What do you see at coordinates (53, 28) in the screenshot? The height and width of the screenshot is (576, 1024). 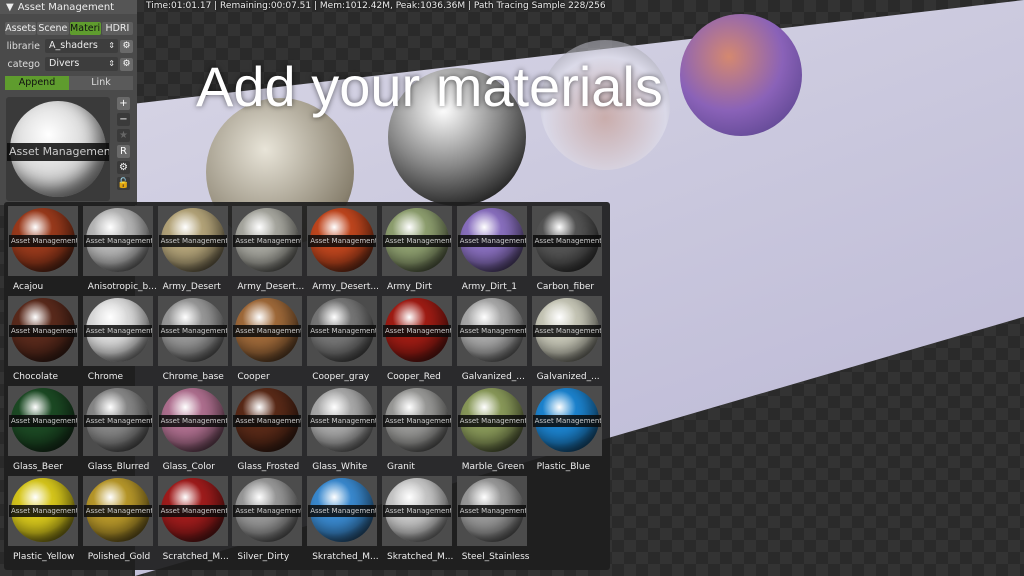 I see `tab-scene: Scene` at bounding box center [53, 28].